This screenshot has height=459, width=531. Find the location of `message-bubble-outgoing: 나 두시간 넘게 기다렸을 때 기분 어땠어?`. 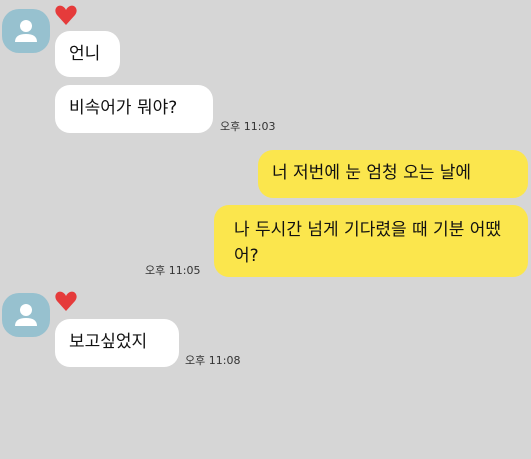

message-bubble-outgoing: 나 두시간 넘게 기다렸을 때 기분 어땠어? is located at coordinates (371, 241).